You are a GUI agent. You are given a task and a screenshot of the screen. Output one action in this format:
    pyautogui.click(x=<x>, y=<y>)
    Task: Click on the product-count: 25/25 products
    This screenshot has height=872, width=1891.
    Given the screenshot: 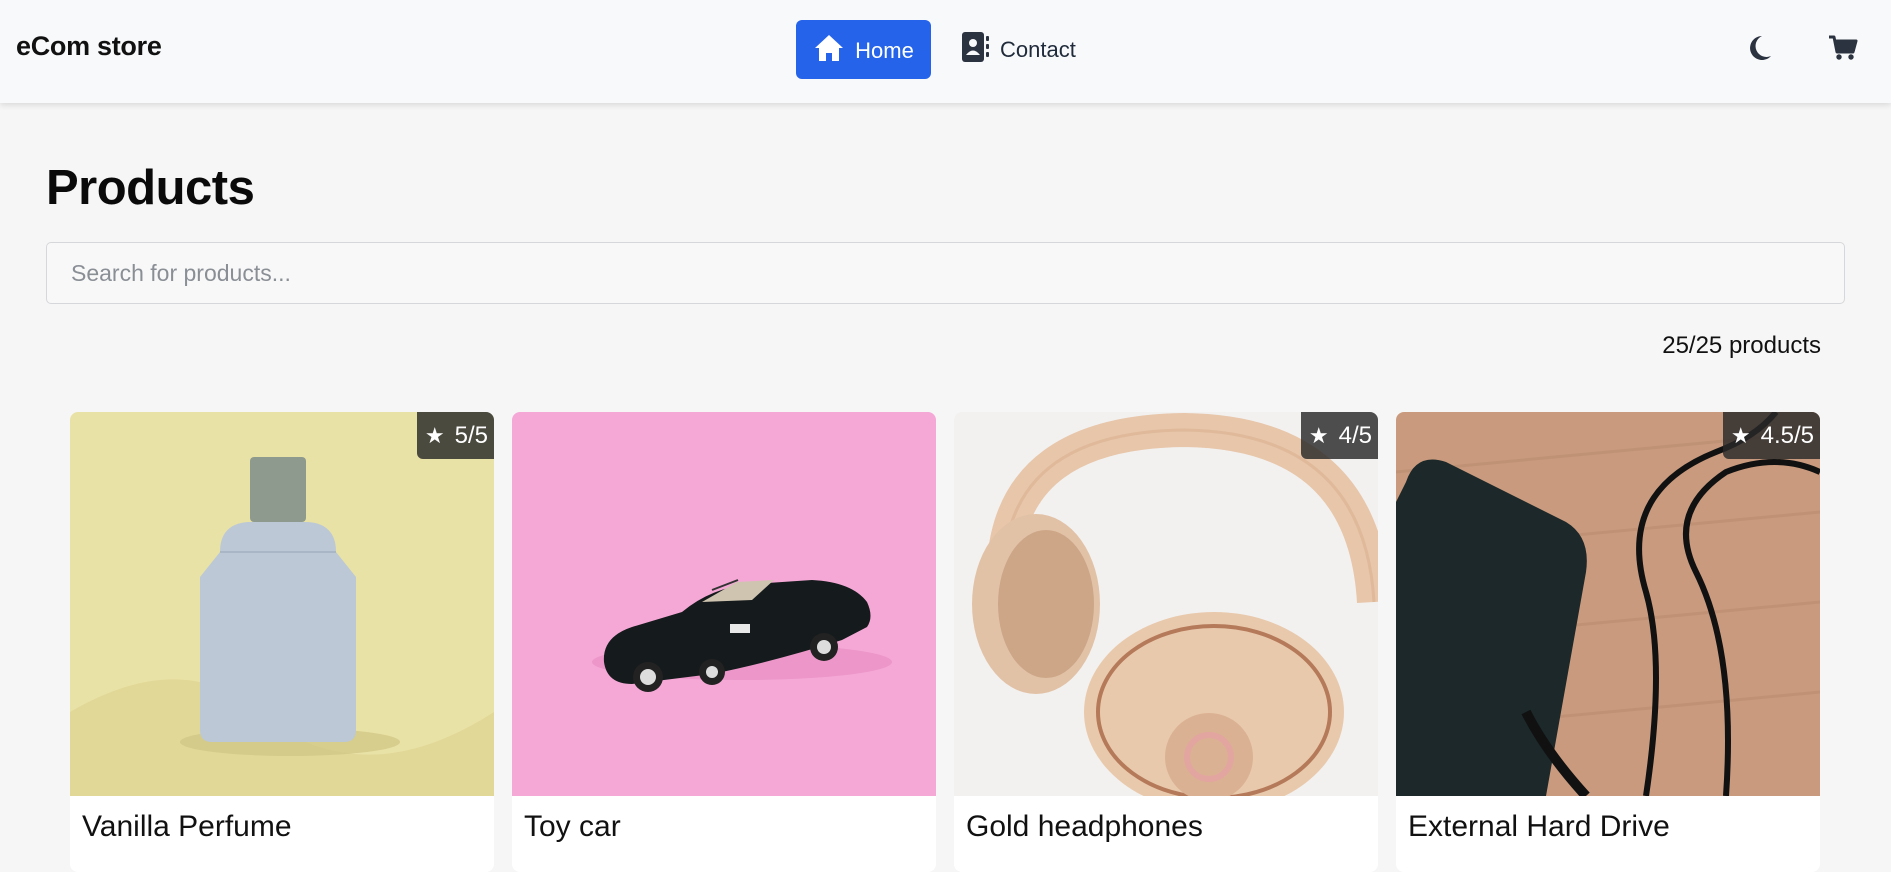 What is the action you would take?
    pyautogui.click(x=1741, y=345)
    